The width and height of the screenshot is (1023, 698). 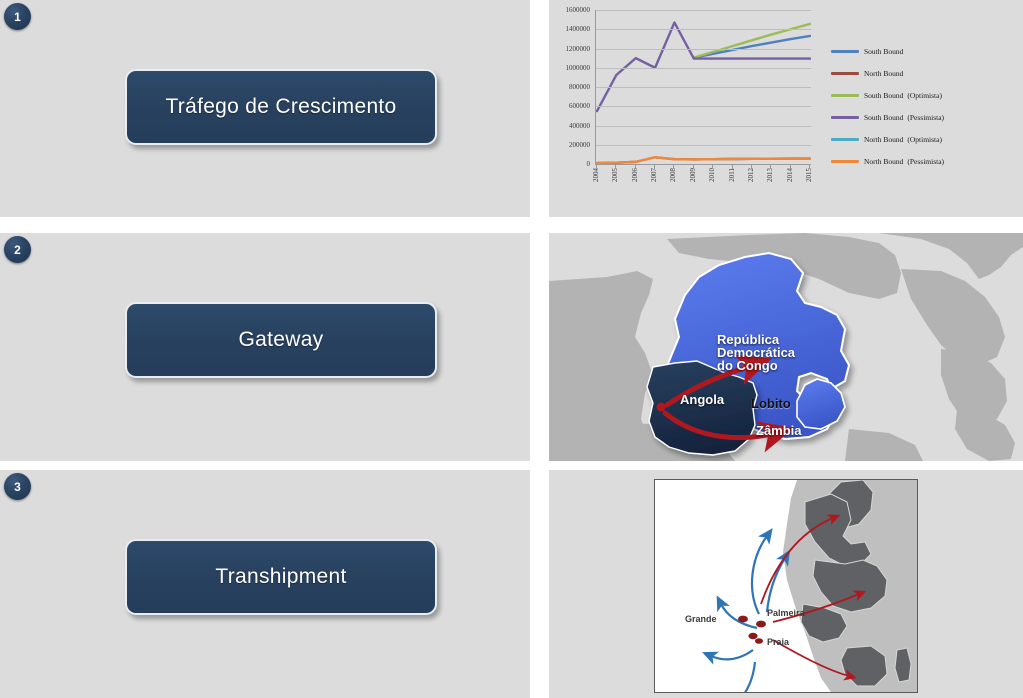 I want to click on slide-1-title-plaque: Tráfego de Crescimento, so click(x=281, y=107).